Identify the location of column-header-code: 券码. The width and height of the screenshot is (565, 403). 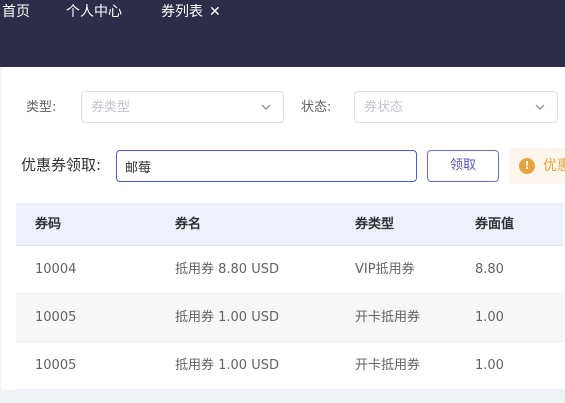
(48, 224).